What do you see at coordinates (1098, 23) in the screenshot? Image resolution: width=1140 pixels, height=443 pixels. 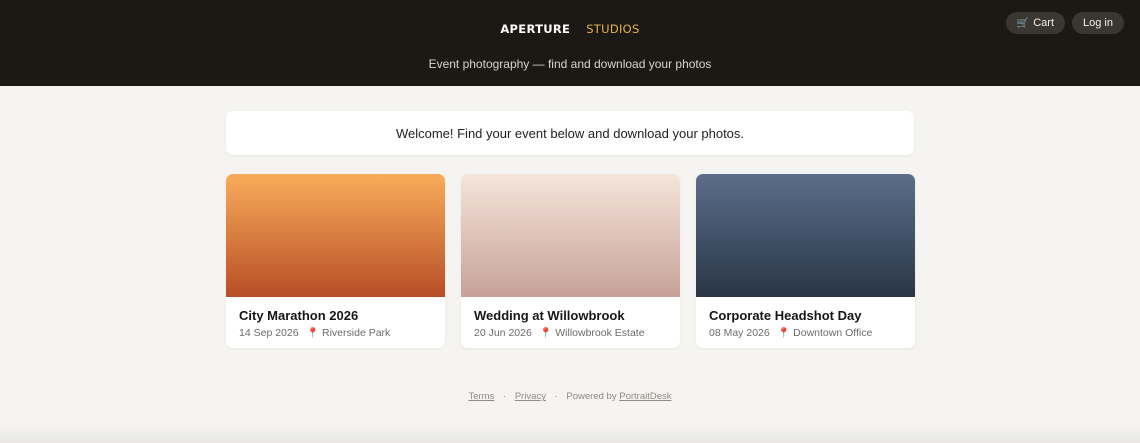 I see `login-button: Log in` at bounding box center [1098, 23].